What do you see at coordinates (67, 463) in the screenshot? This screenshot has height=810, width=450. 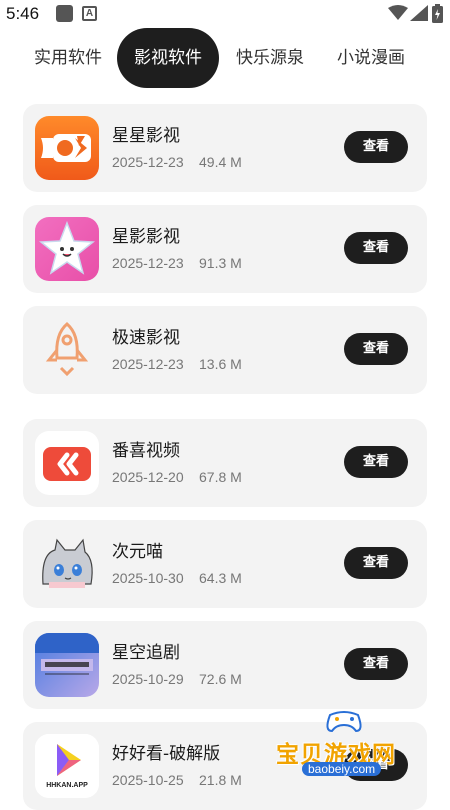 I see `play-red-icon` at bounding box center [67, 463].